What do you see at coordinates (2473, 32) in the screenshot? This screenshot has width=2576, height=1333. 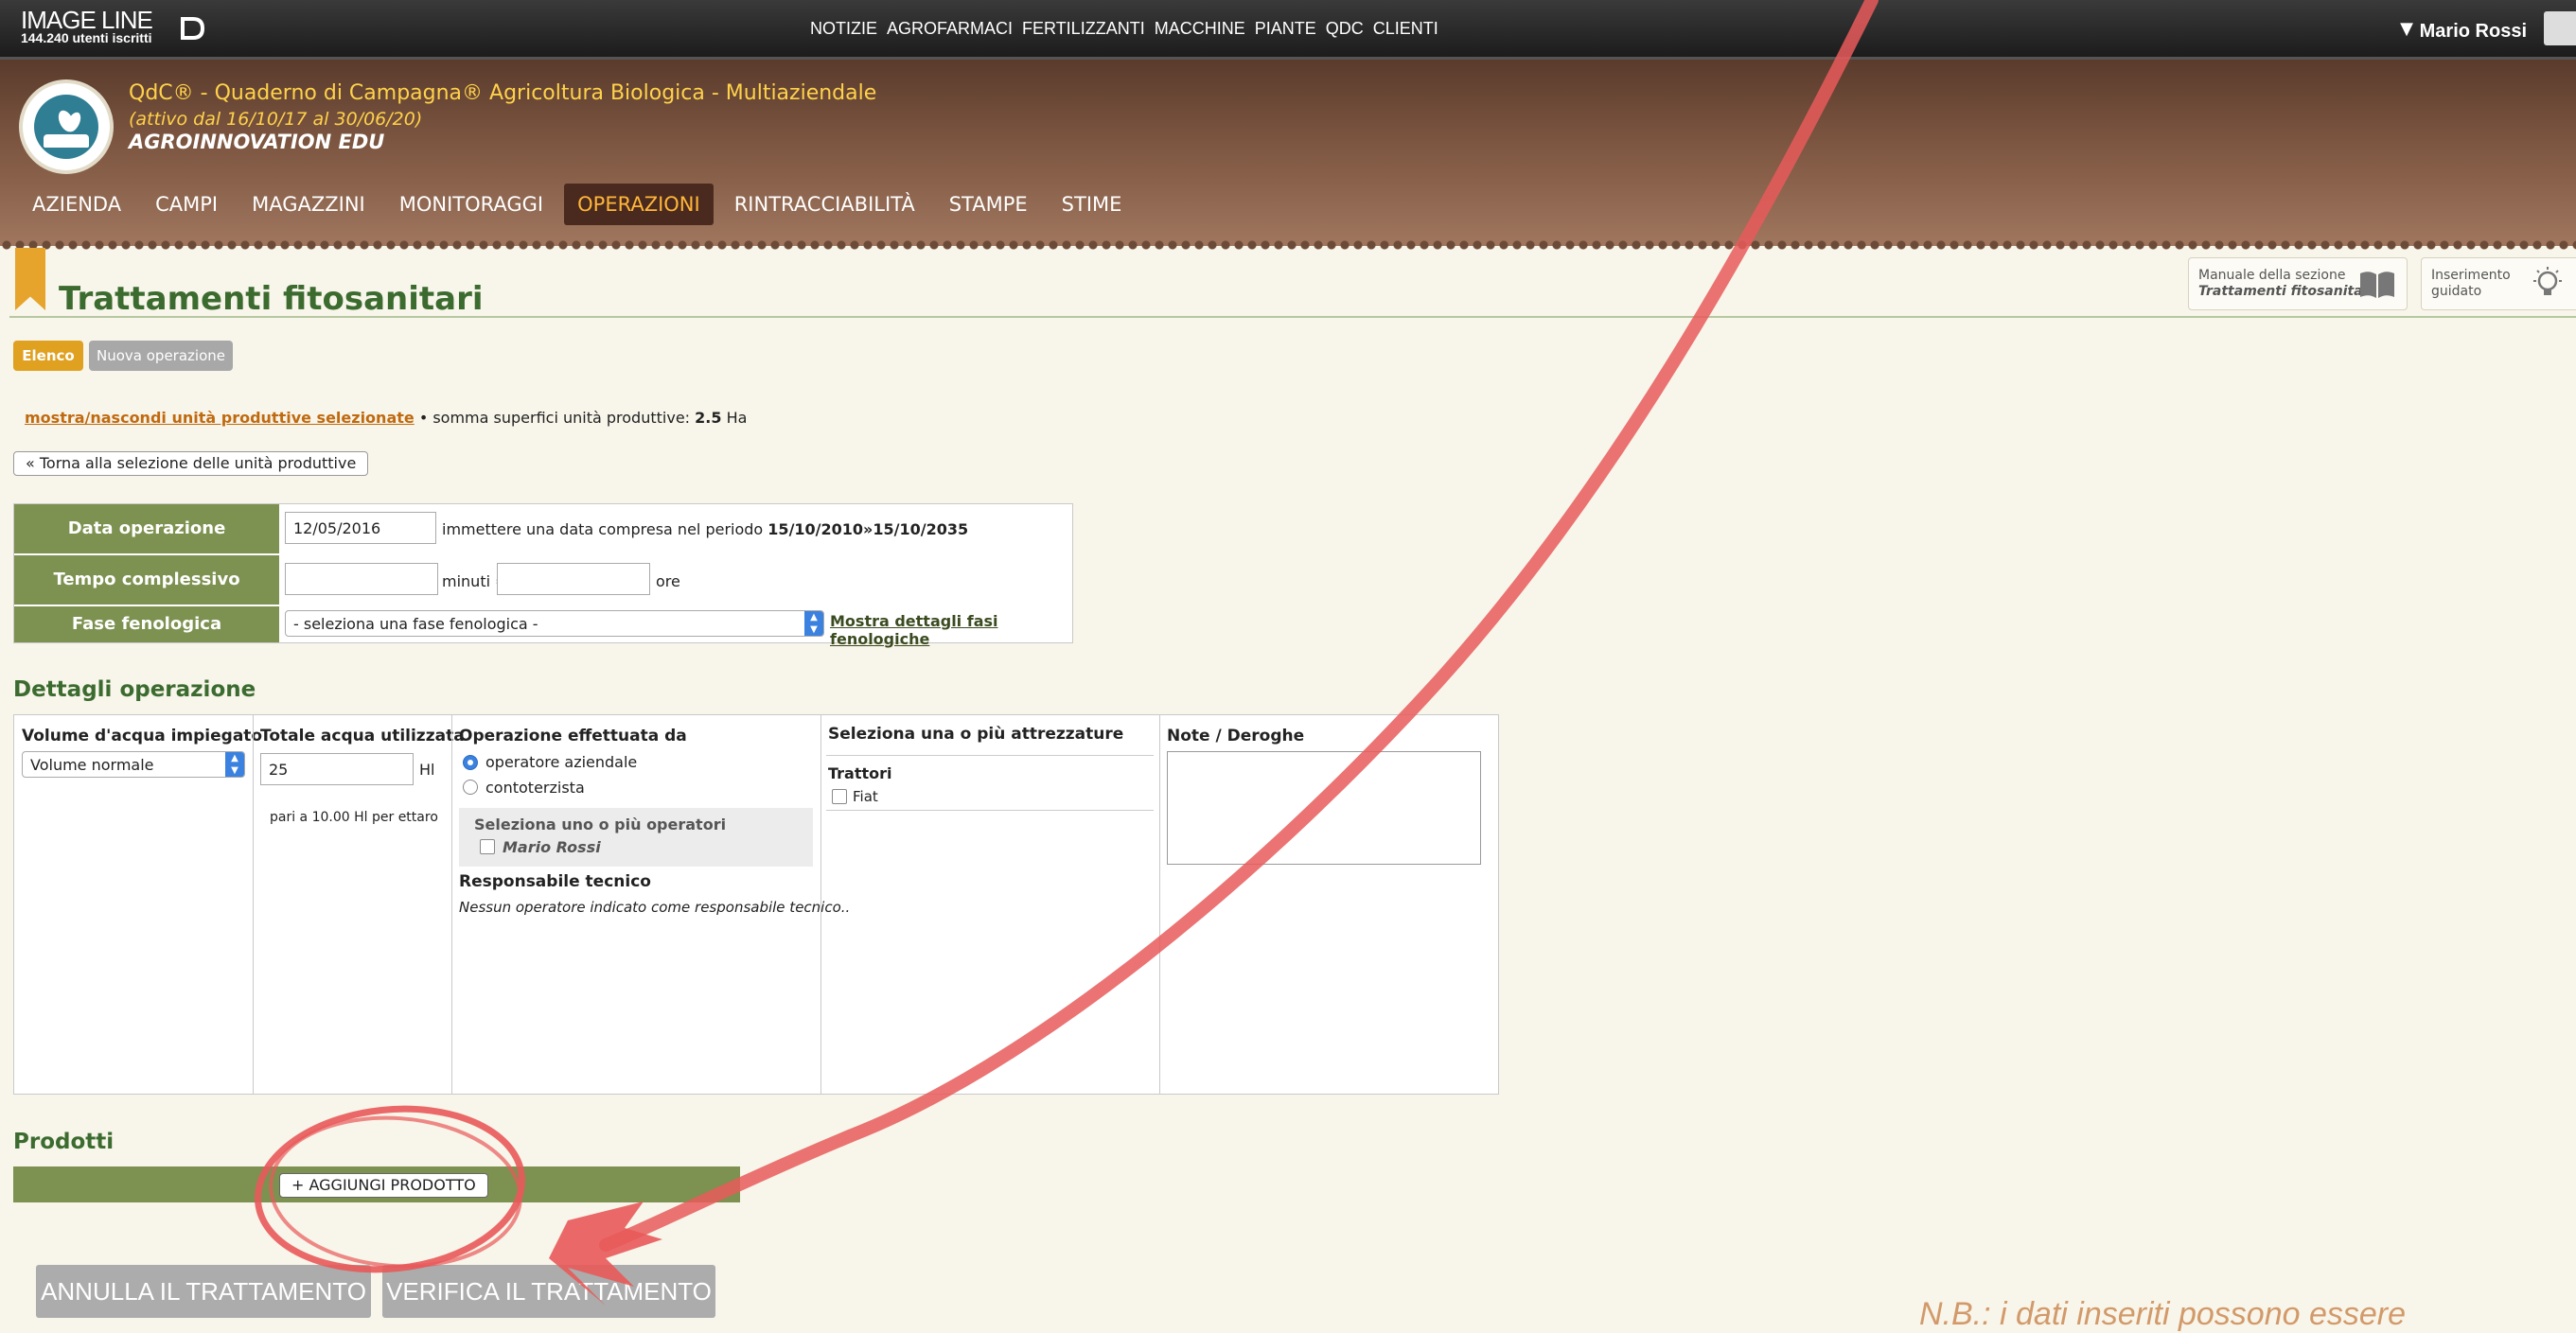 I see `user-name: Mario Rossi` at bounding box center [2473, 32].